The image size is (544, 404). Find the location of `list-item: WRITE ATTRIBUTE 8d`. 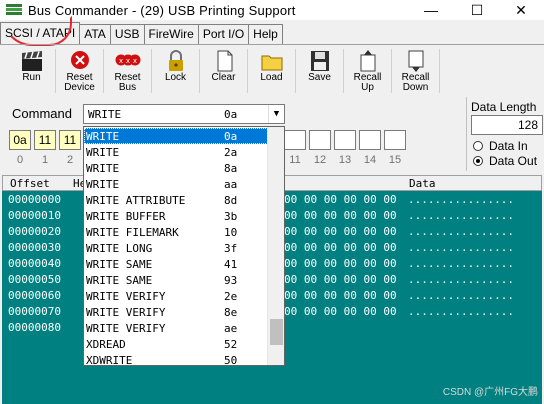

list-item: WRITE ATTRIBUTE 8d is located at coordinates (176, 200).